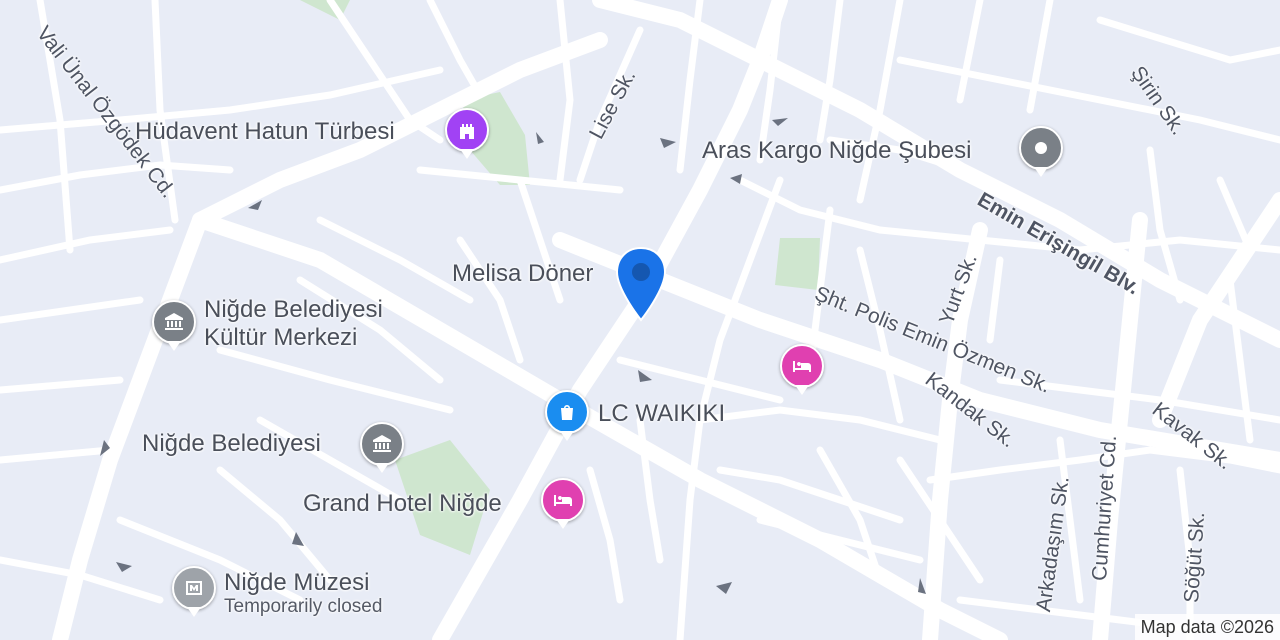  Describe the element at coordinates (402, 504) in the screenshot. I see `poi-label-grand-hotel: Grand Hotel Niğde` at that location.